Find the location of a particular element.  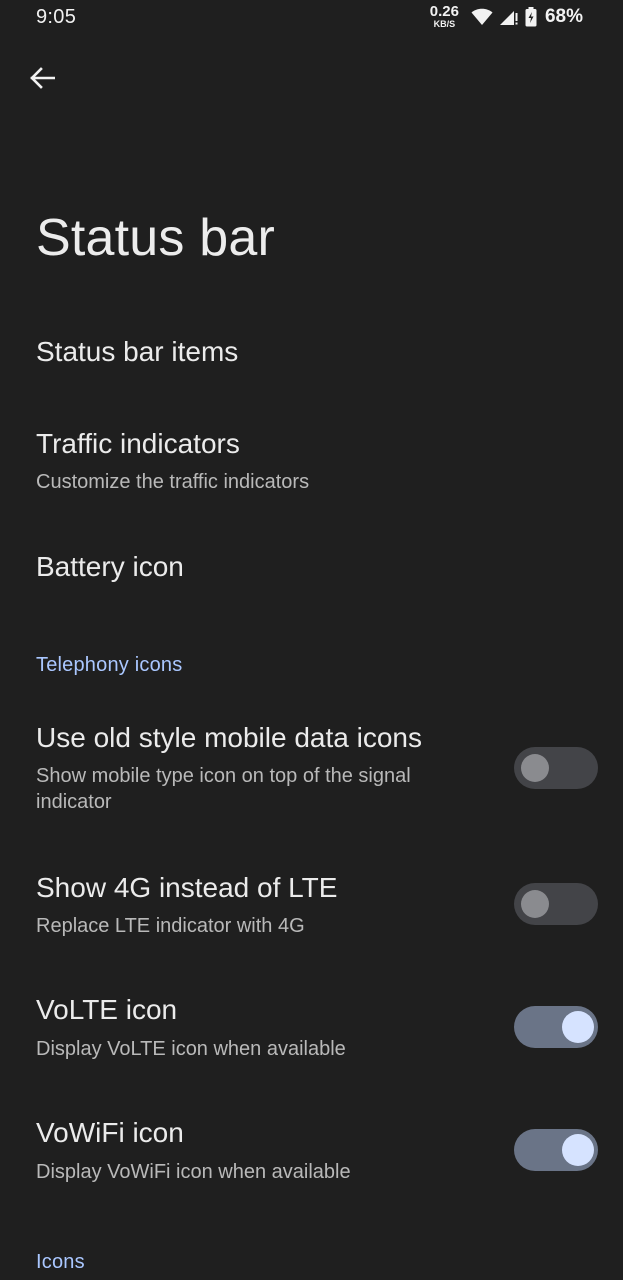

battery-percent: 68% is located at coordinates (563, 16).